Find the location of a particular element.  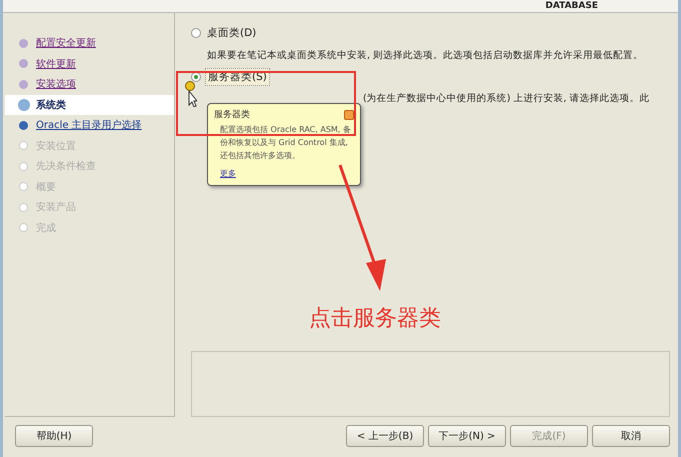

step-item: 安装位置 is located at coordinates (89, 146).